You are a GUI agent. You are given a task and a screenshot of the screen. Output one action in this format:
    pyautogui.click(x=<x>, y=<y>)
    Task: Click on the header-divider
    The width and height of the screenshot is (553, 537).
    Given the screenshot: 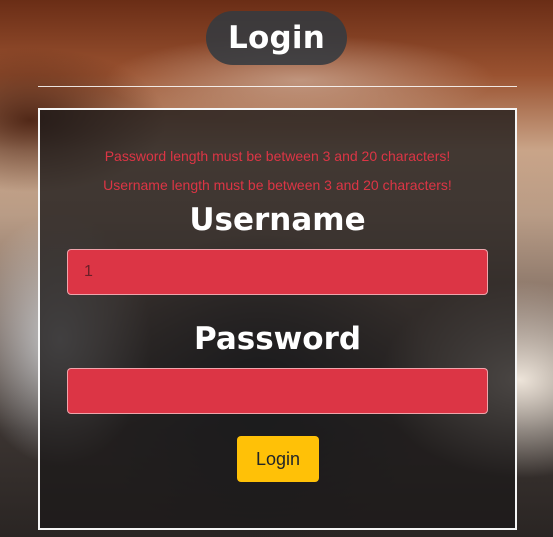 What is the action you would take?
    pyautogui.click(x=277, y=86)
    